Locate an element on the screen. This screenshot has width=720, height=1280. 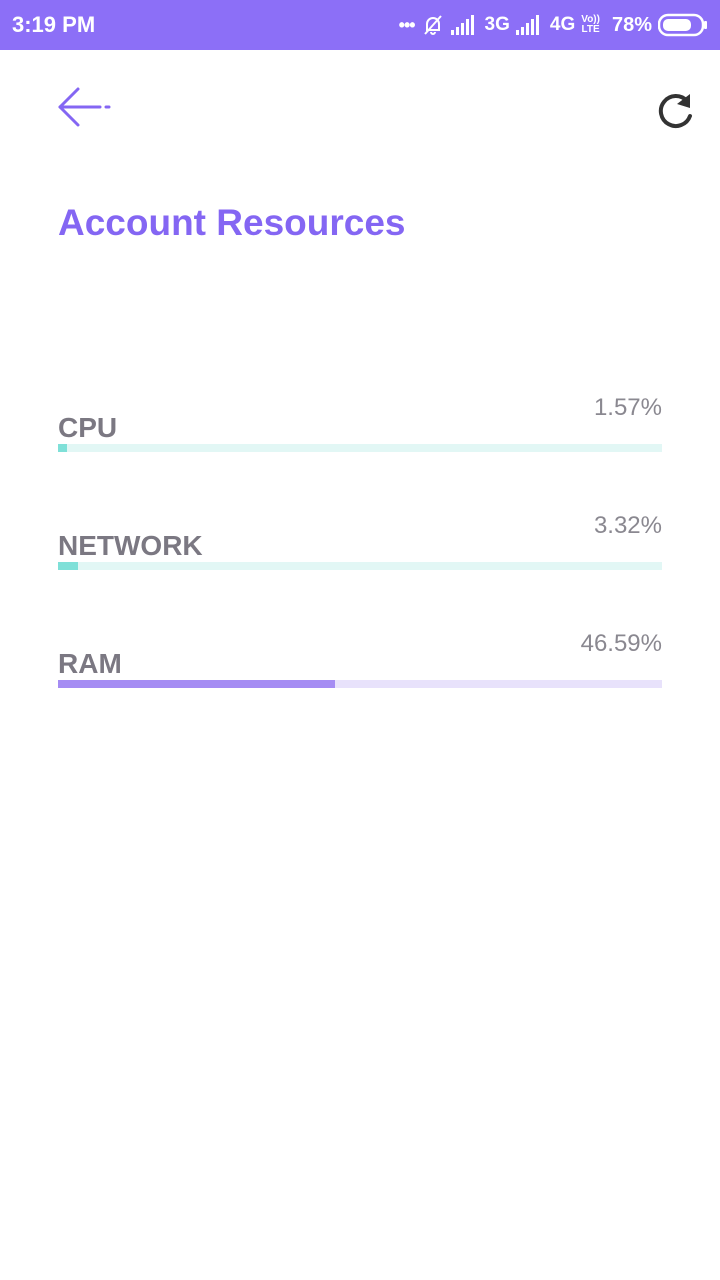
resource-label: NETWORK is located at coordinates (130, 545).